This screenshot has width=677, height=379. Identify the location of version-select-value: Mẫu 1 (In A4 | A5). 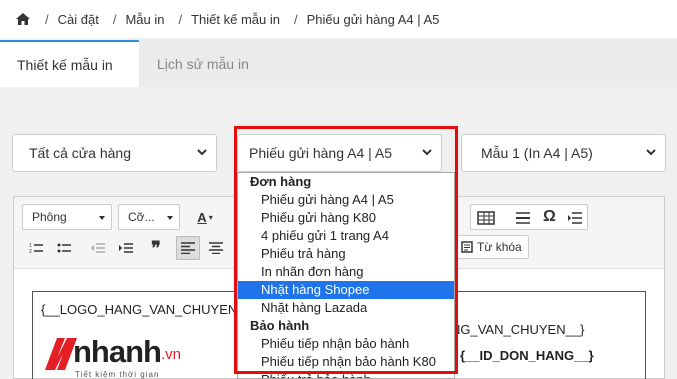
(537, 153).